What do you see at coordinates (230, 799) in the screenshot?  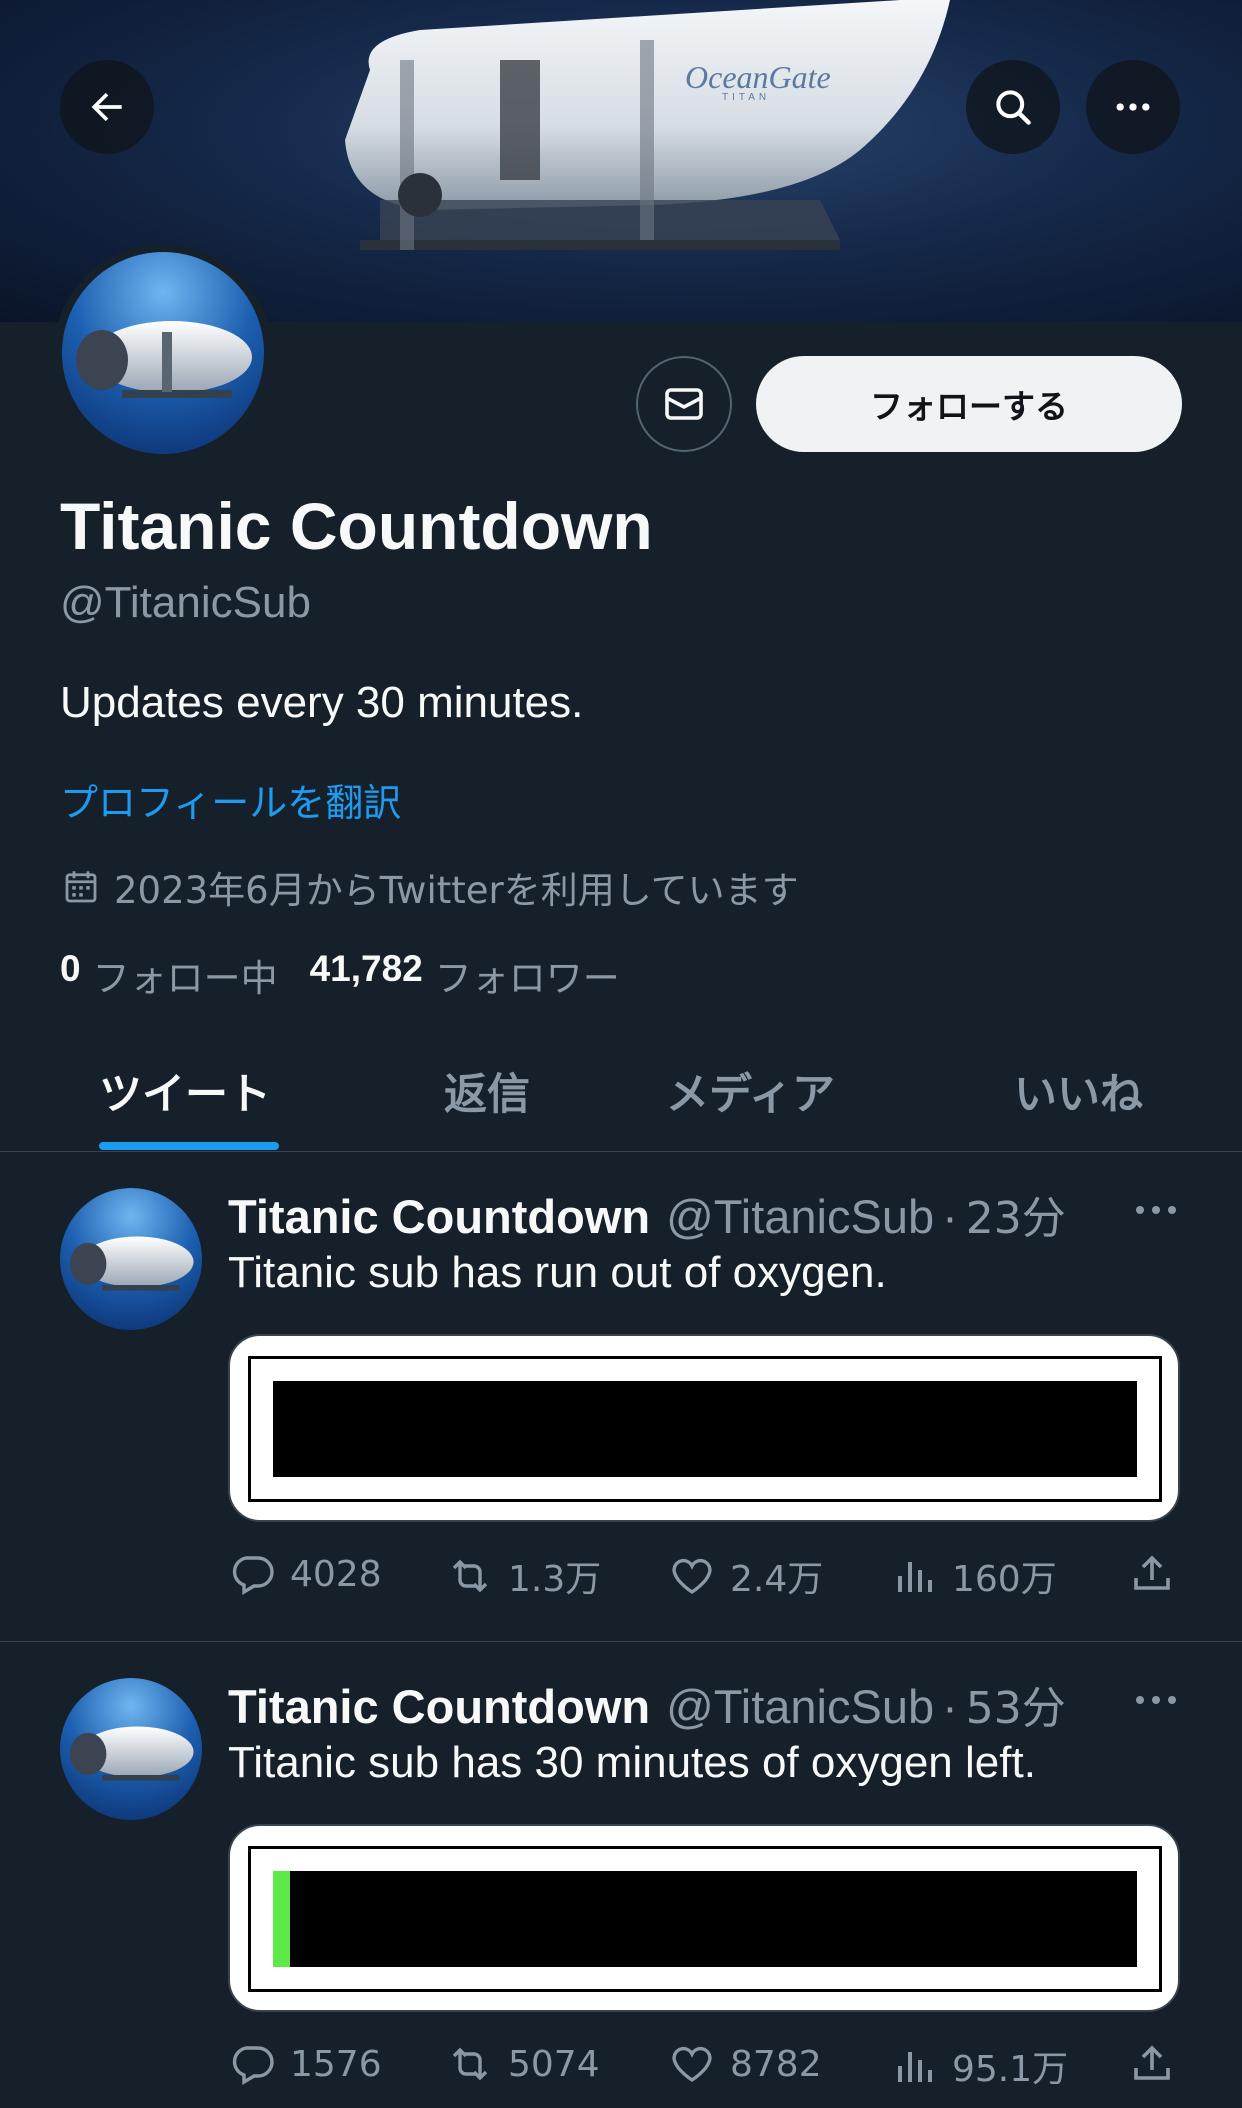 I see `translate-profile-link: プロフィールを翻訳` at bounding box center [230, 799].